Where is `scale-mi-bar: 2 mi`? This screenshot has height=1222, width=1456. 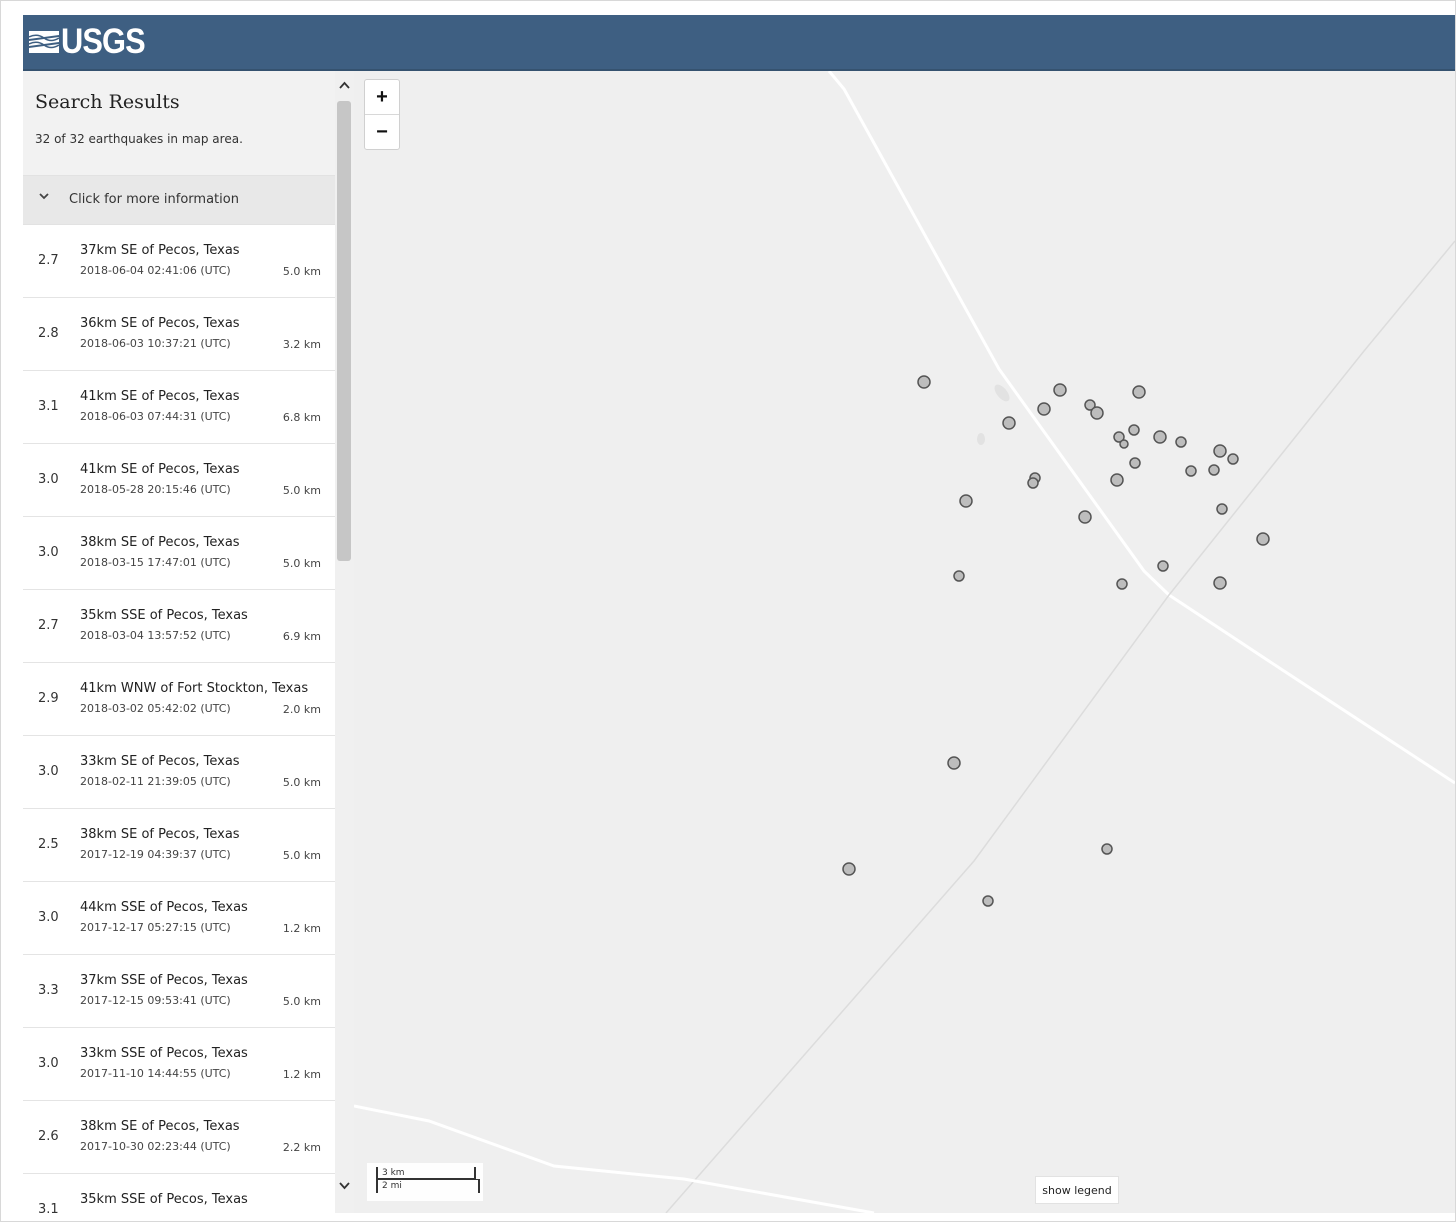 scale-mi-bar: 2 mi is located at coordinates (428, 1186).